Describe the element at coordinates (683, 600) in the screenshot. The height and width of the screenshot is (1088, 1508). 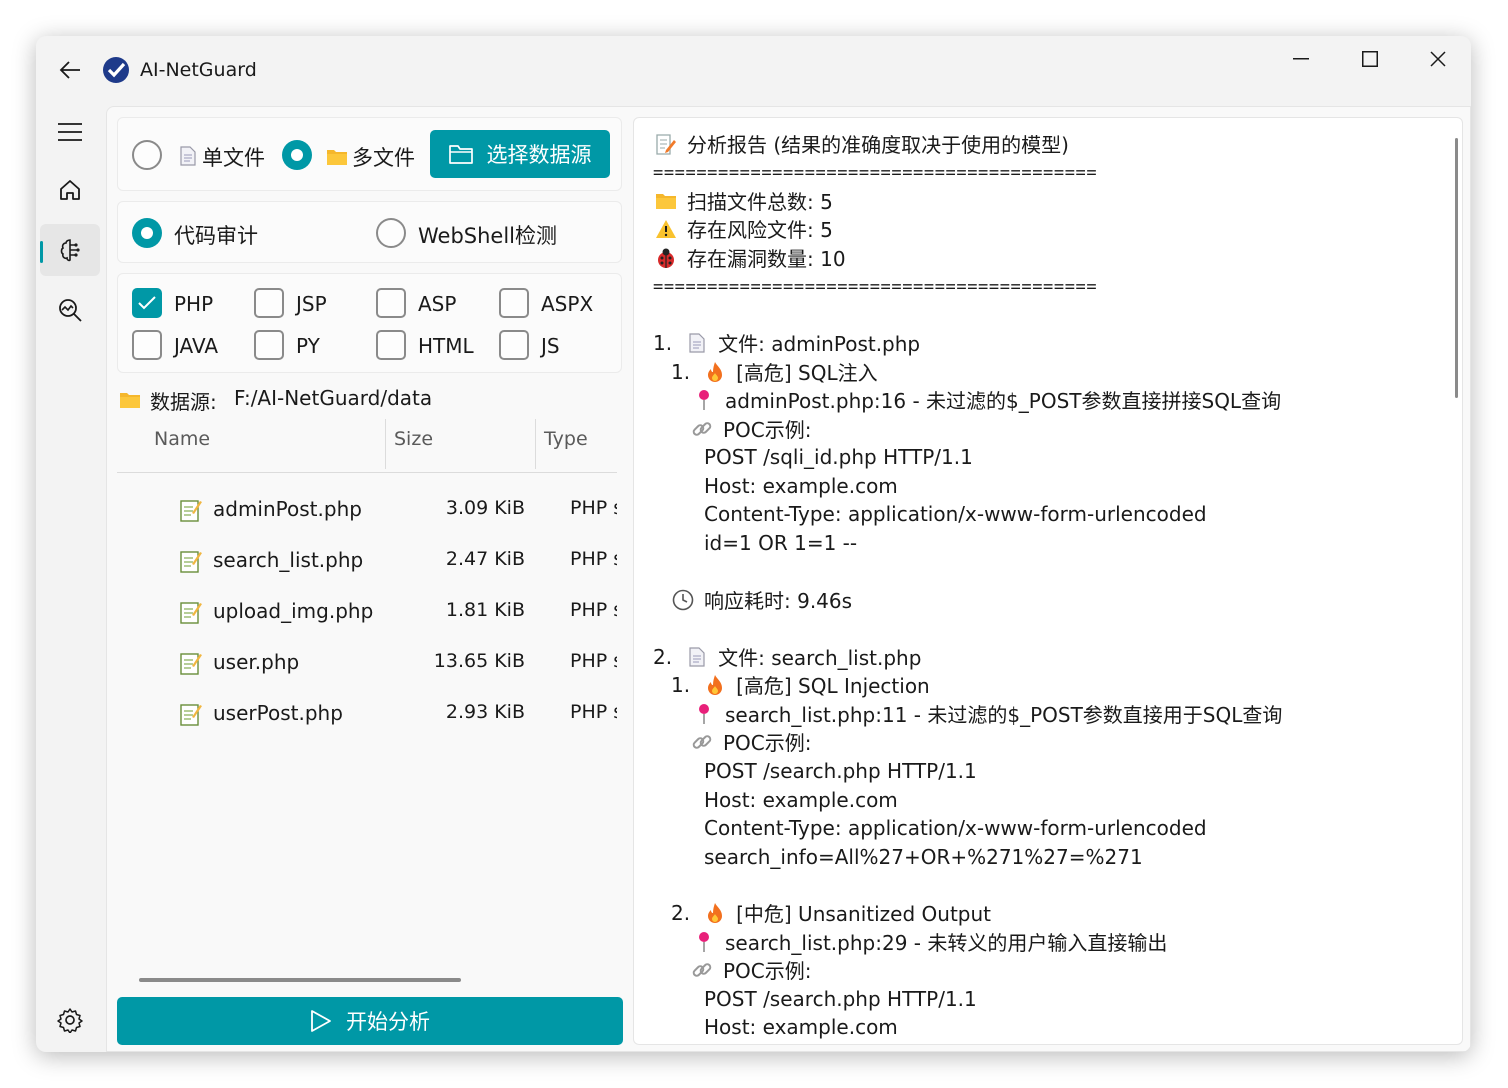
I see `clock-icon` at that location.